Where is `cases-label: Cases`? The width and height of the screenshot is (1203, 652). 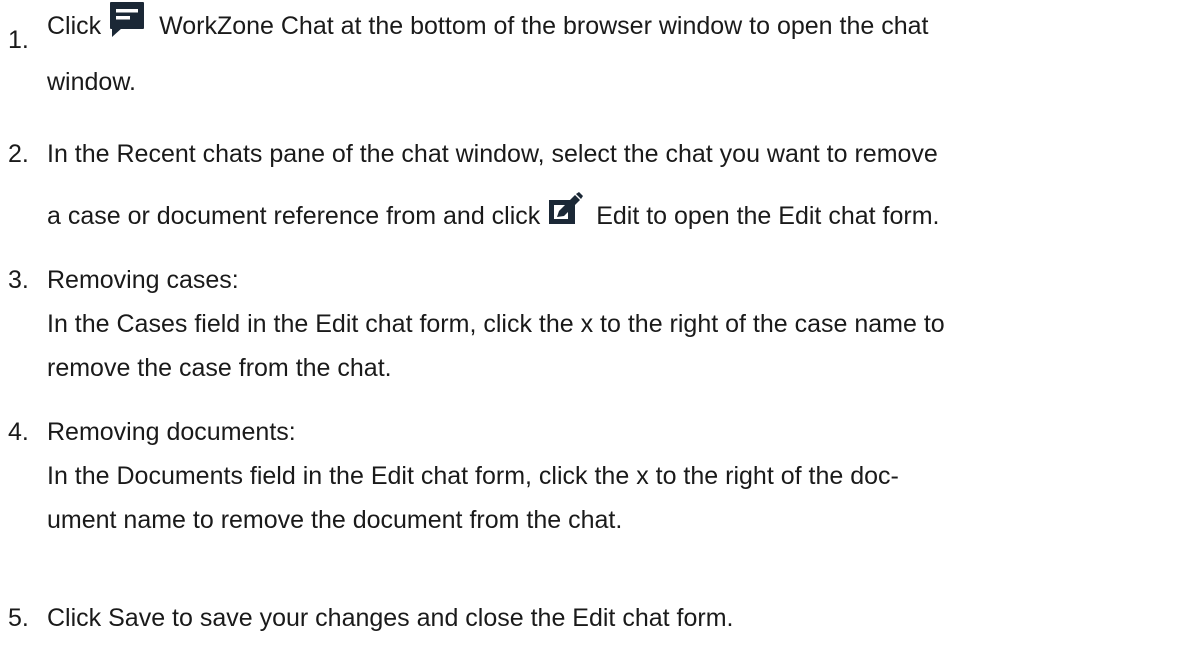 cases-label: Cases is located at coordinates (152, 324).